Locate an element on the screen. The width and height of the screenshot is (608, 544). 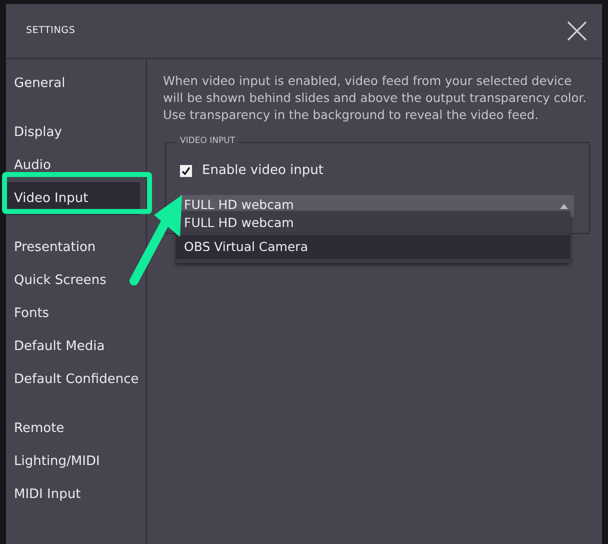
window-title: SETTINGS is located at coordinates (51, 31).